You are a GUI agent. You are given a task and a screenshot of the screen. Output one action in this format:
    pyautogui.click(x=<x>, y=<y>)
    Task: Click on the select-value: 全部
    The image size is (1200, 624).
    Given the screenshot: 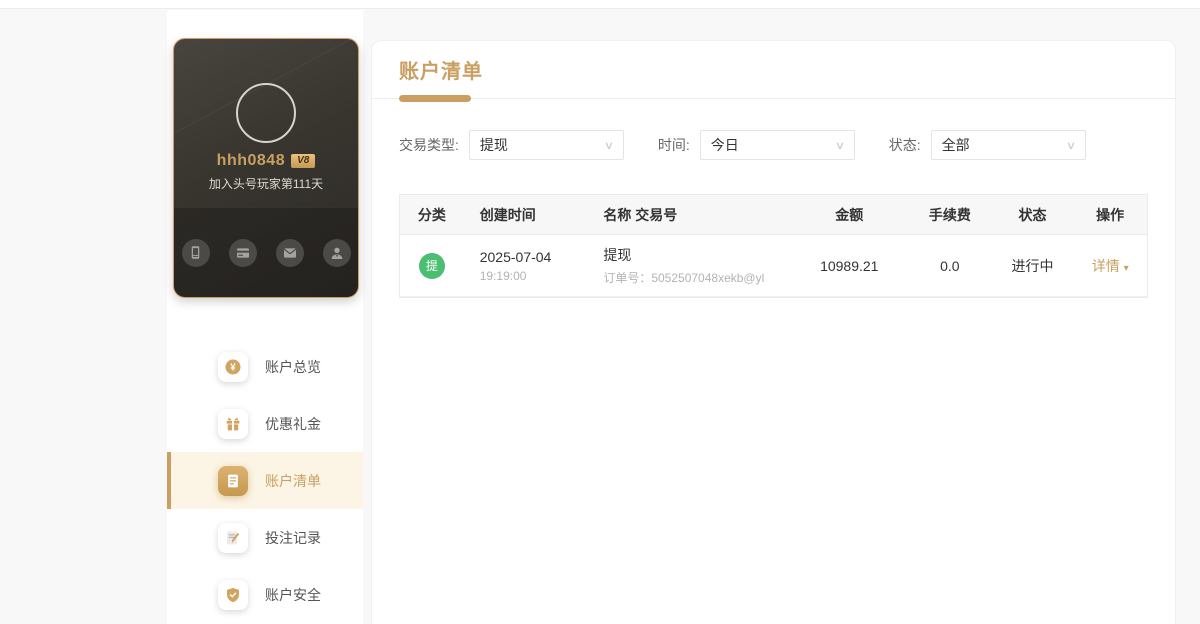 What is the action you would take?
    pyautogui.click(x=955, y=145)
    